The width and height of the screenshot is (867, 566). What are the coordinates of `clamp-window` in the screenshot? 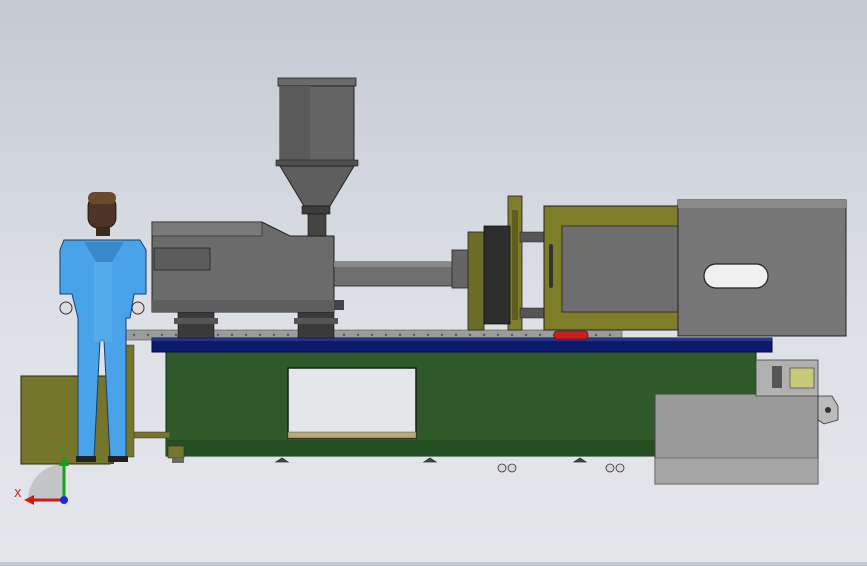 It's located at (736, 276).